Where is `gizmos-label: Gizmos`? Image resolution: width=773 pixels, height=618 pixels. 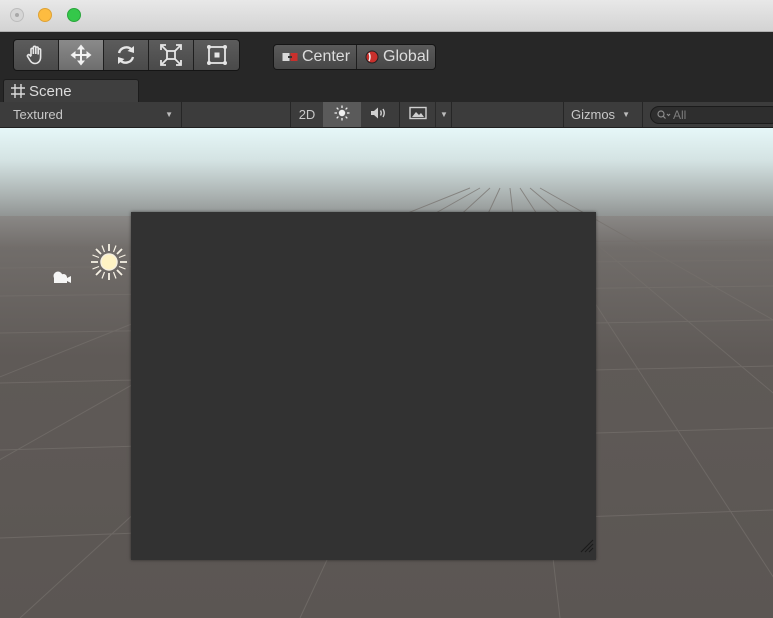
gizmos-label: Gizmos is located at coordinates (593, 114).